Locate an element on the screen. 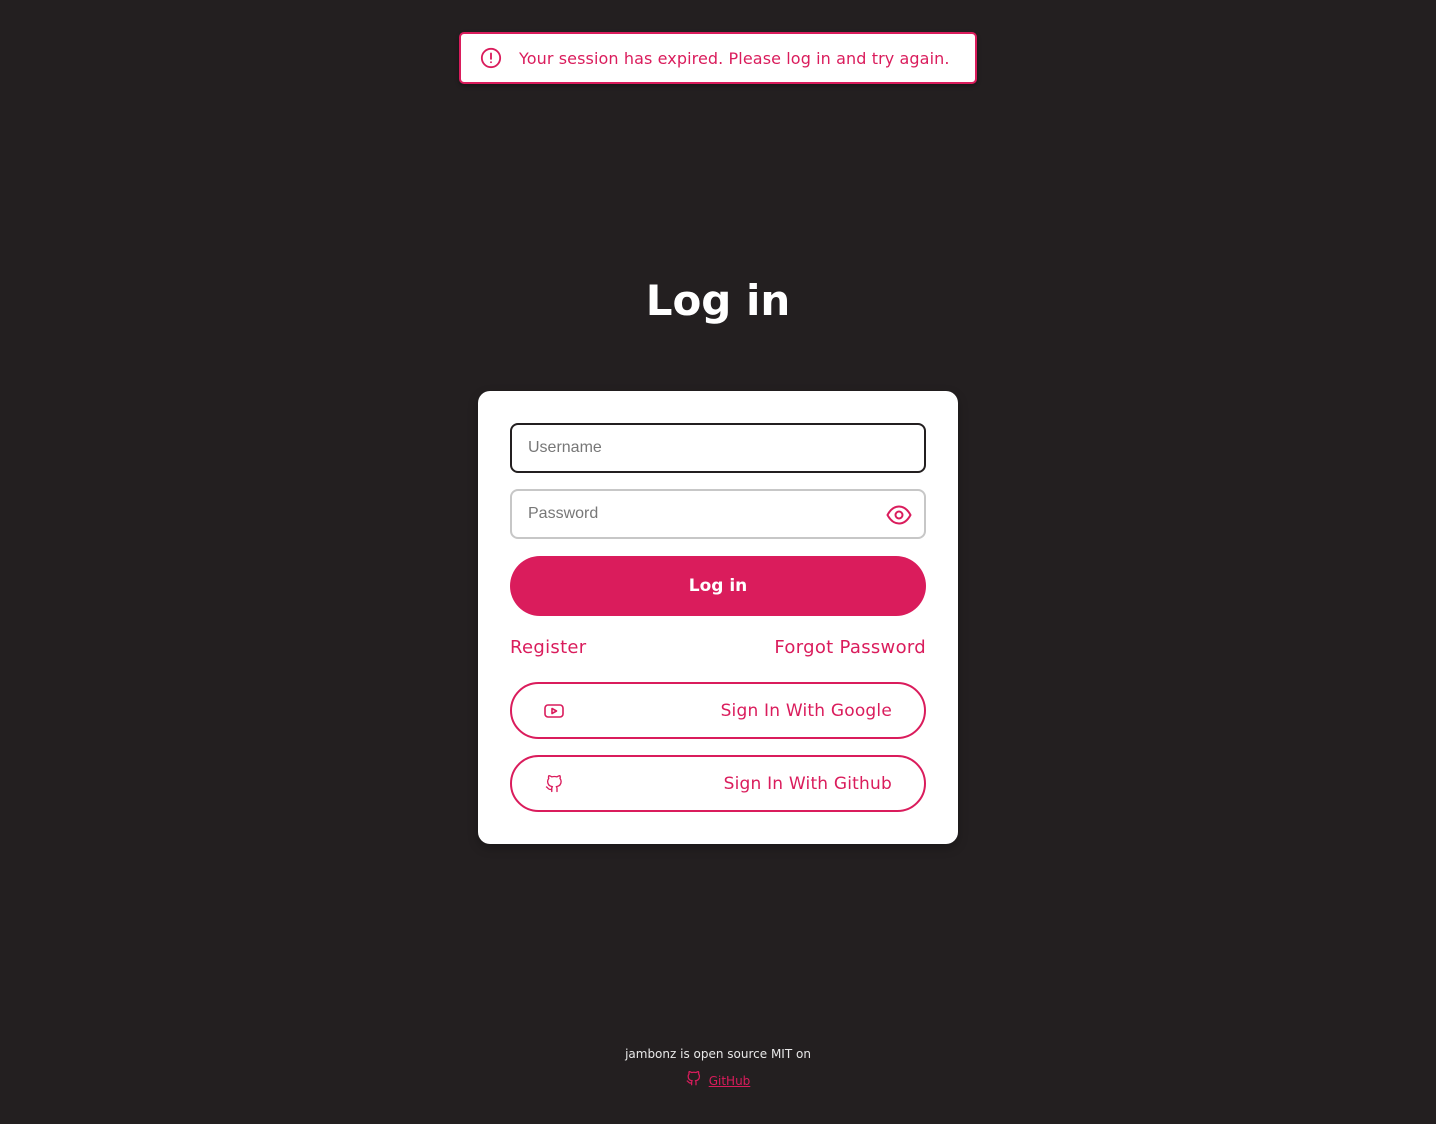 The image size is (1436, 1124). forgot-password-link: Forgot Password is located at coordinates (850, 647).